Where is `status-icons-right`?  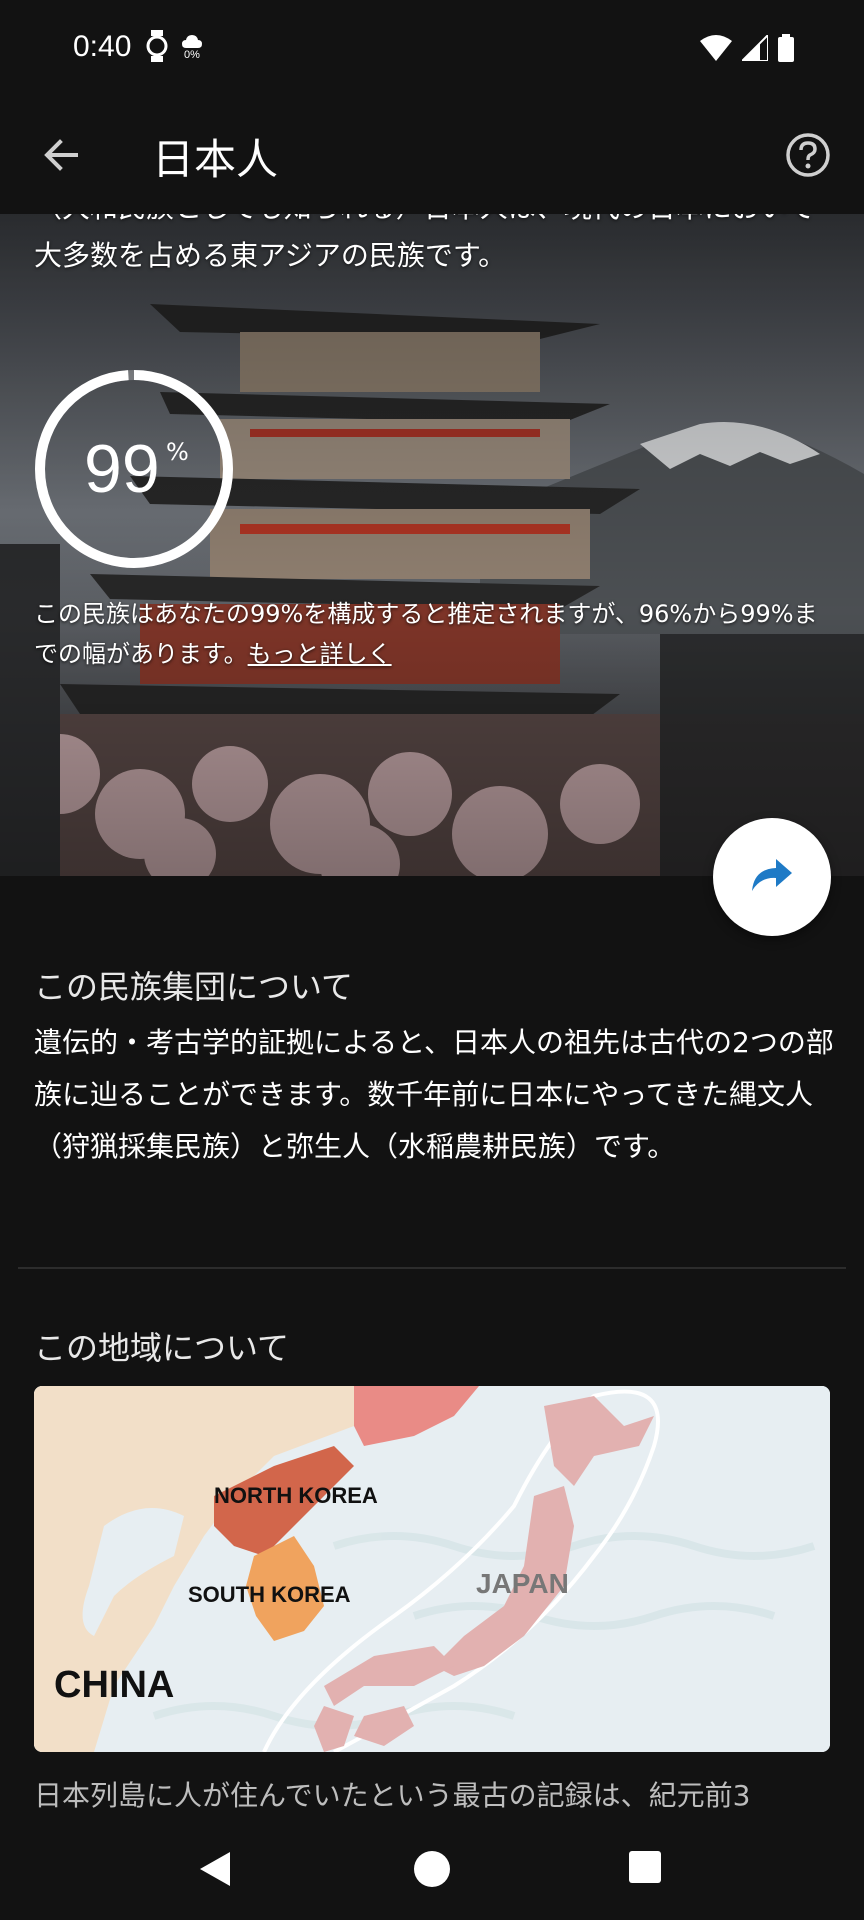 status-icons-right is located at coordinates (747, 49).